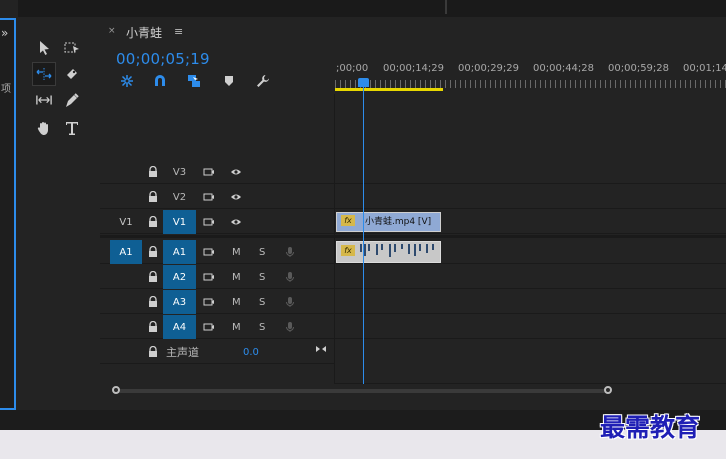  I want to click on track-header-v3: V3, so click(217, 172).